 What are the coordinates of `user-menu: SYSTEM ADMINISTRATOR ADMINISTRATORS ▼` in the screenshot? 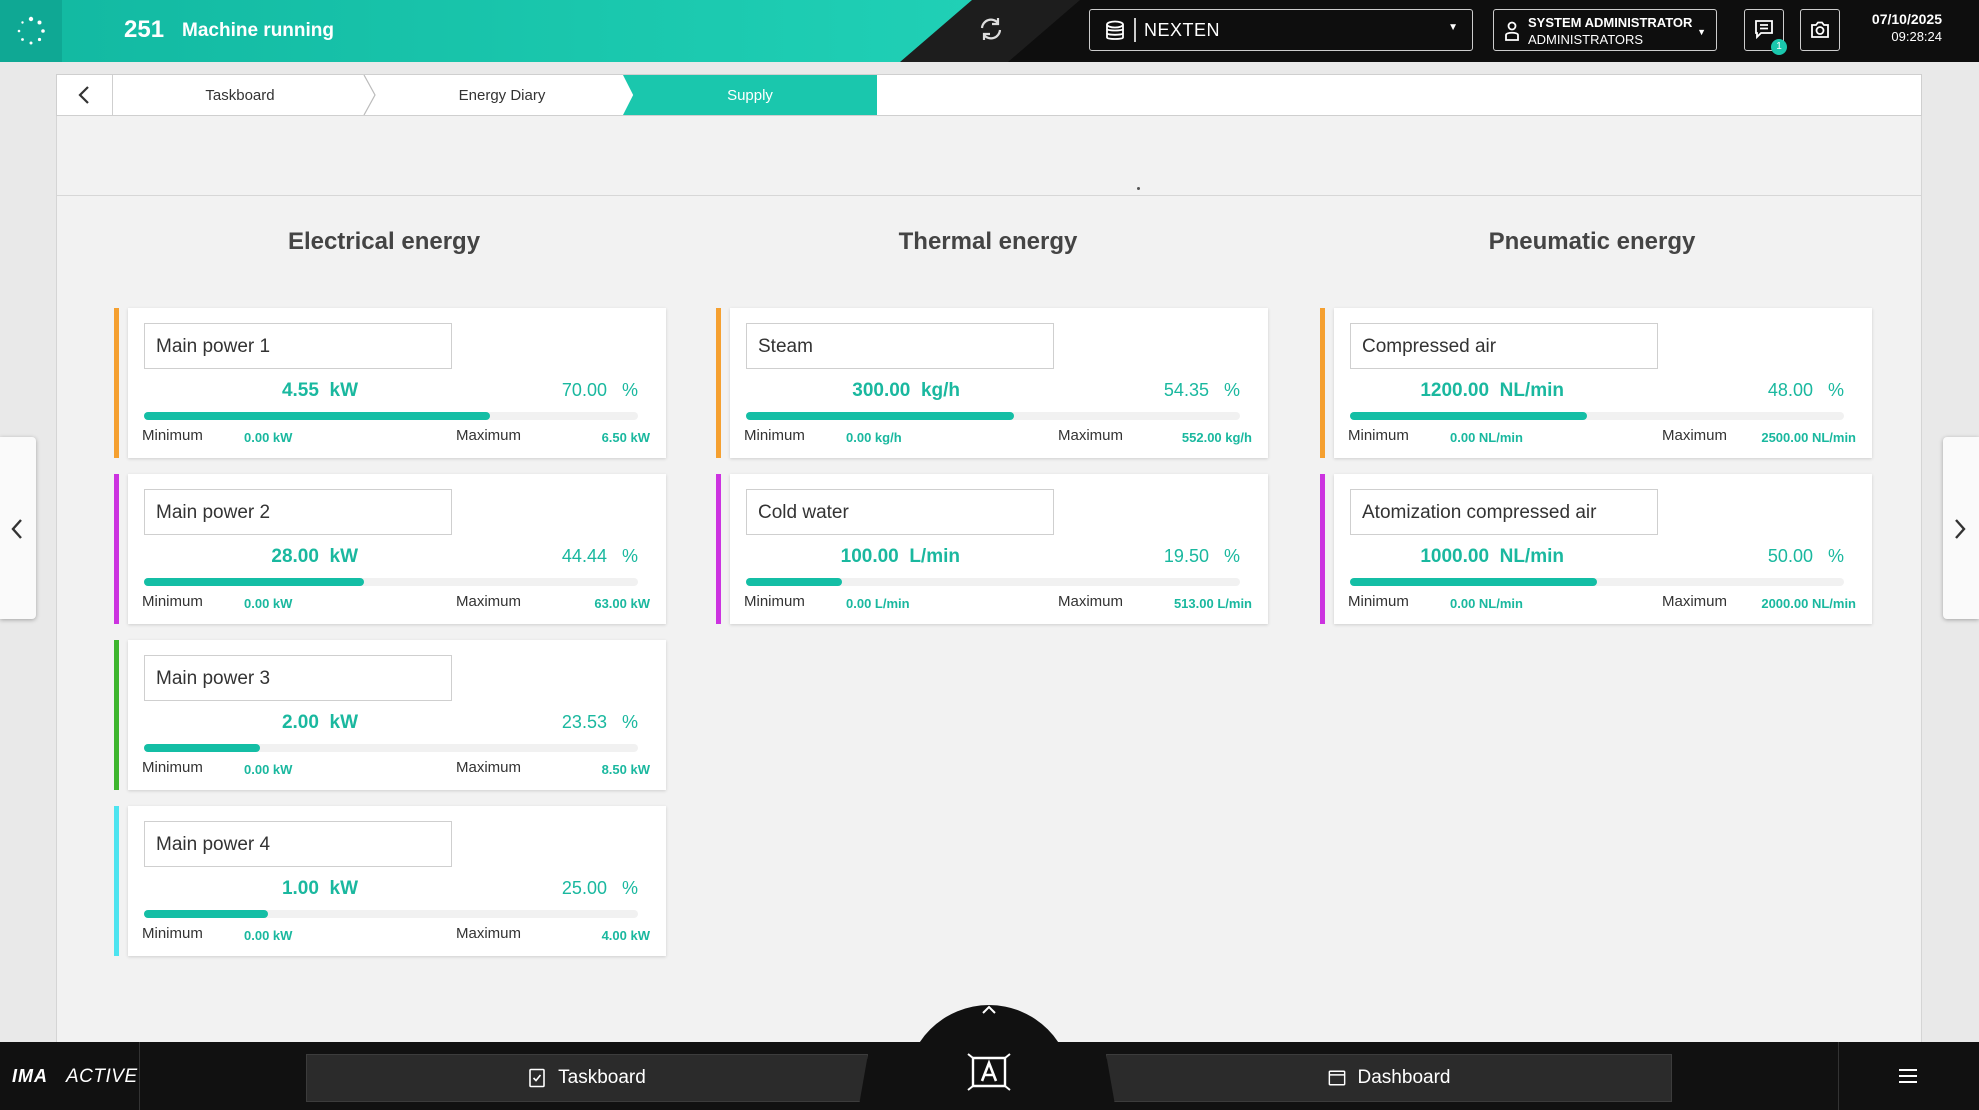 It's located at (1605, 30).